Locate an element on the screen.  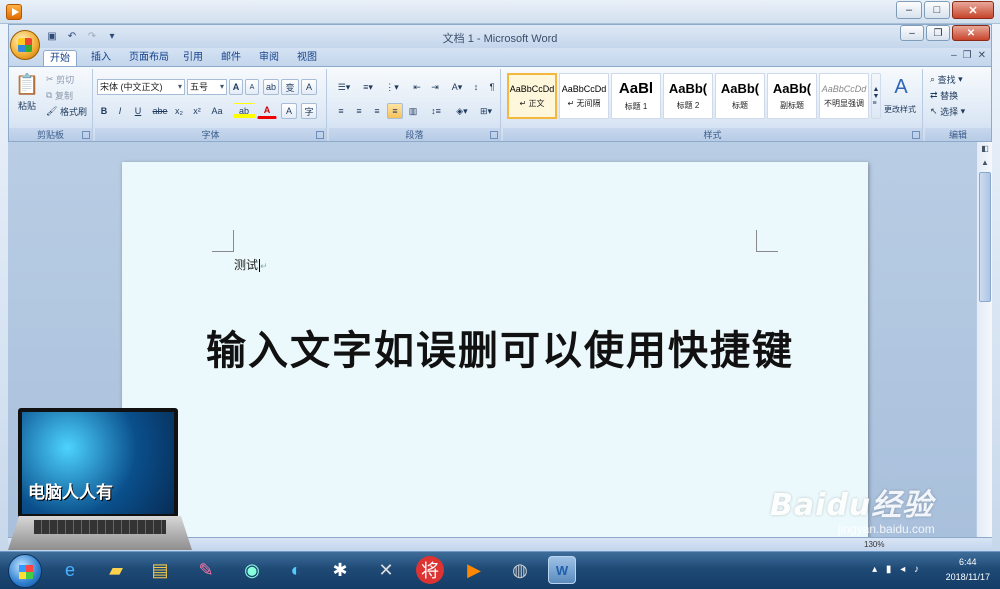
copy-button: ⧉ 复制 is located at coordinates (68, 95).